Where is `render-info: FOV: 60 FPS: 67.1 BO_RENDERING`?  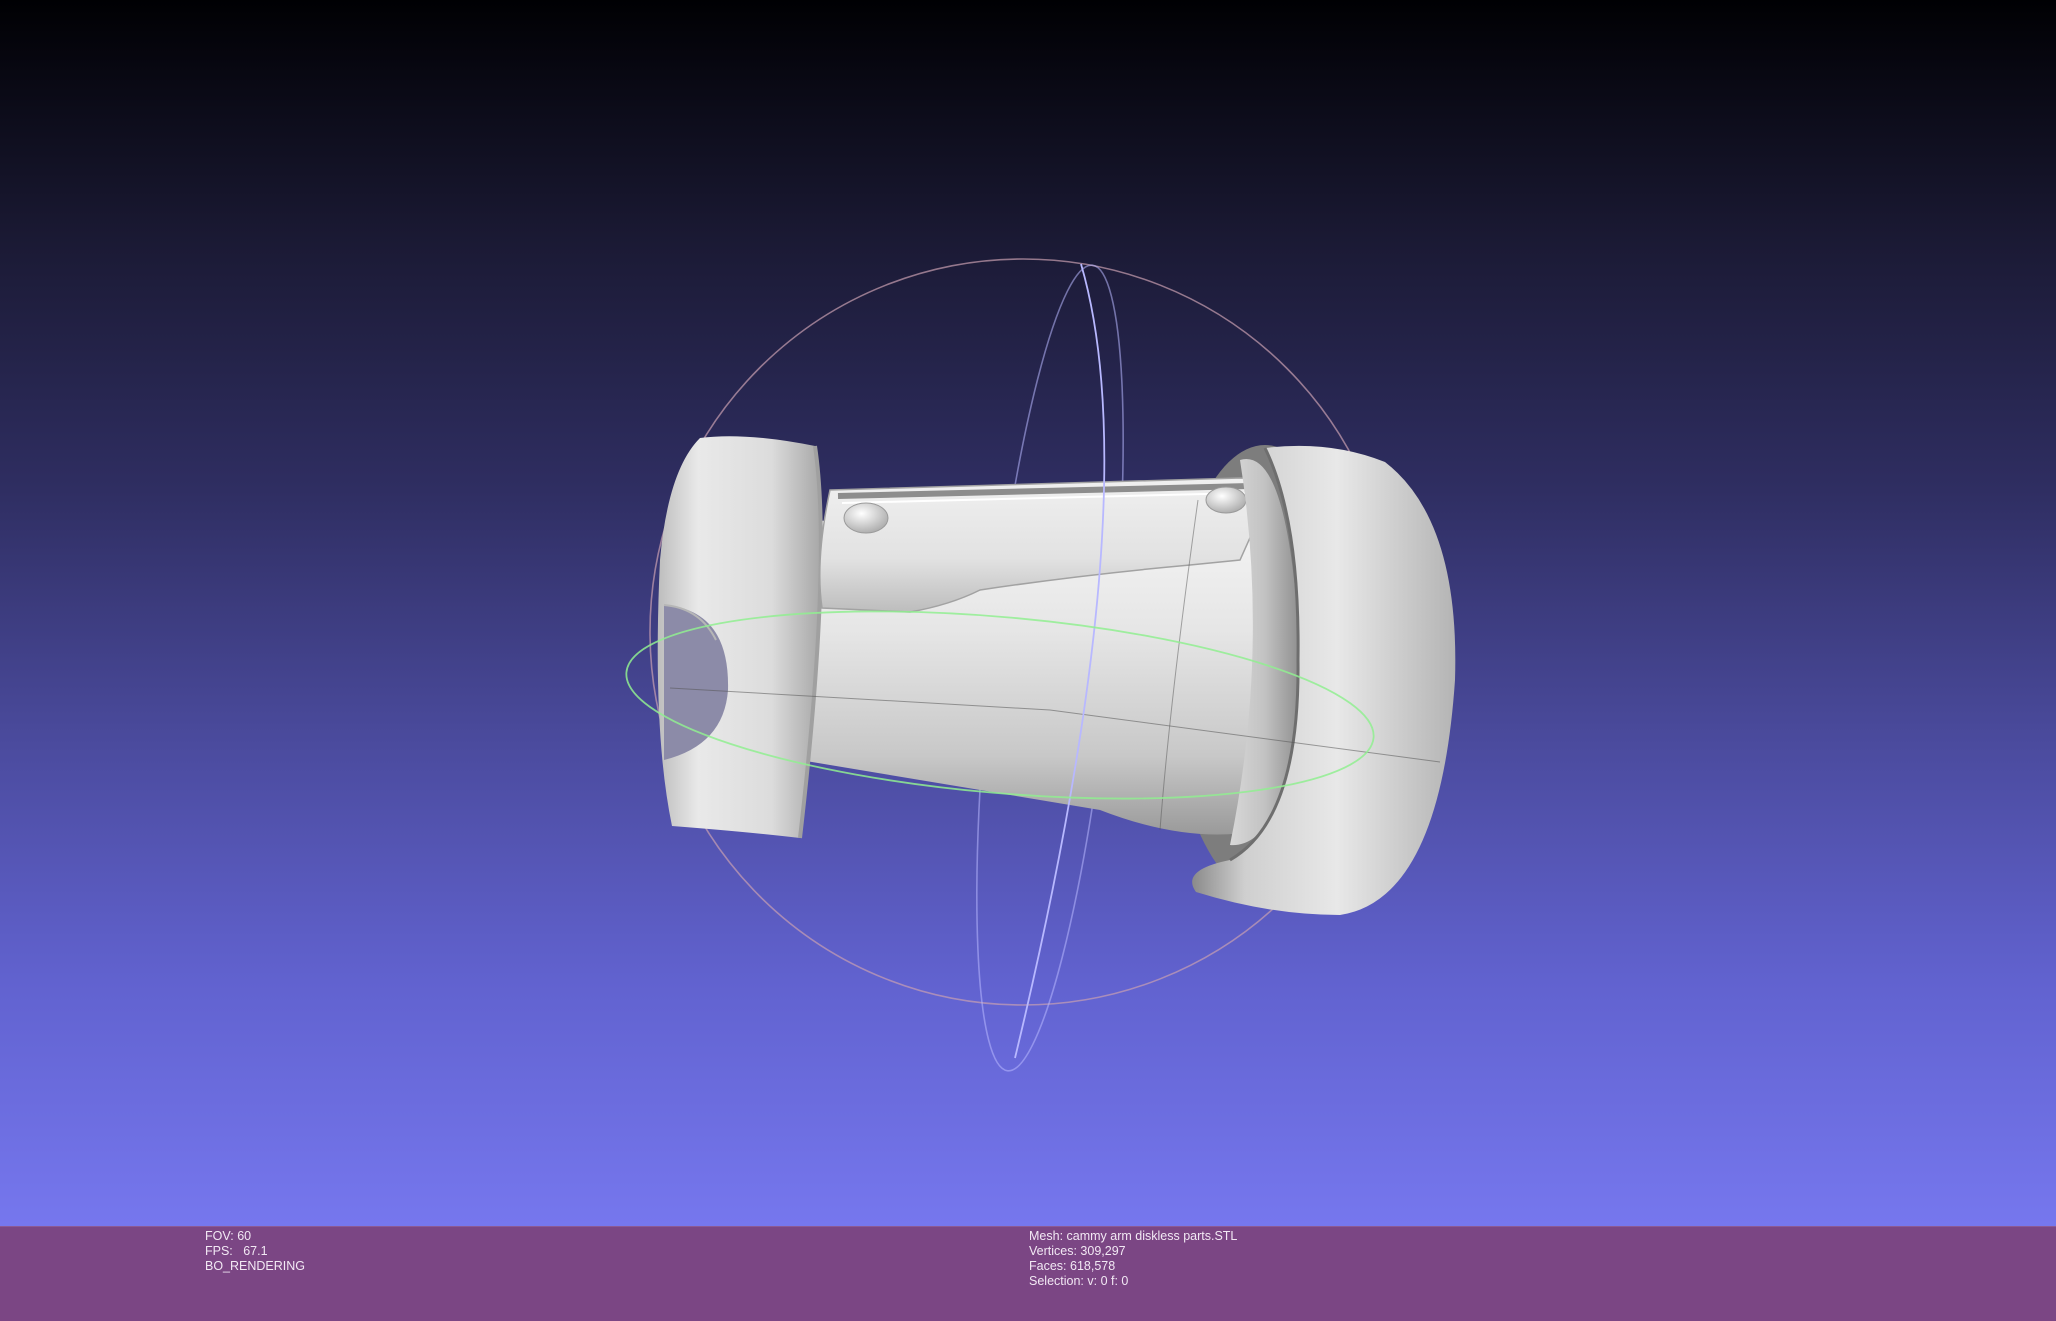 render-info: FOV: 60 FPS: 67.1 BO_RENDERING is located at coordinates (255, 1251).